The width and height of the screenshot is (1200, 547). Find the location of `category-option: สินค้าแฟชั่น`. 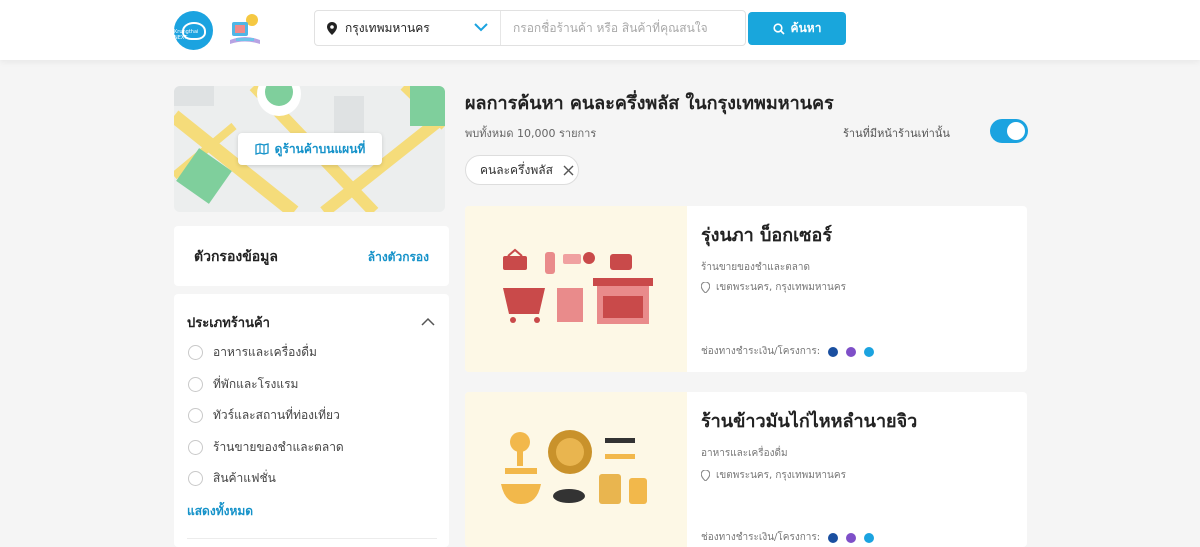

category-option: สินค้าแฟชั่น is located at coordinates (232, 478).